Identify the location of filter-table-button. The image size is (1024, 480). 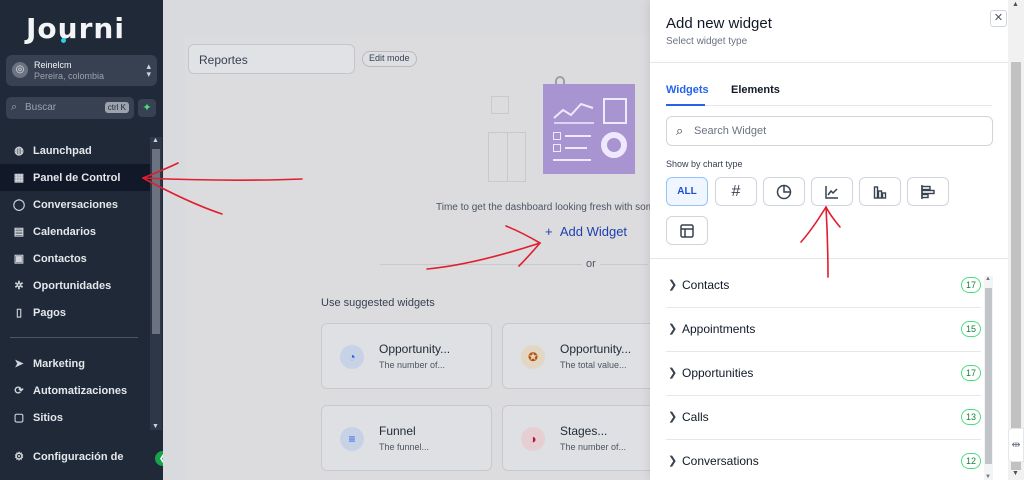
(687, 230).